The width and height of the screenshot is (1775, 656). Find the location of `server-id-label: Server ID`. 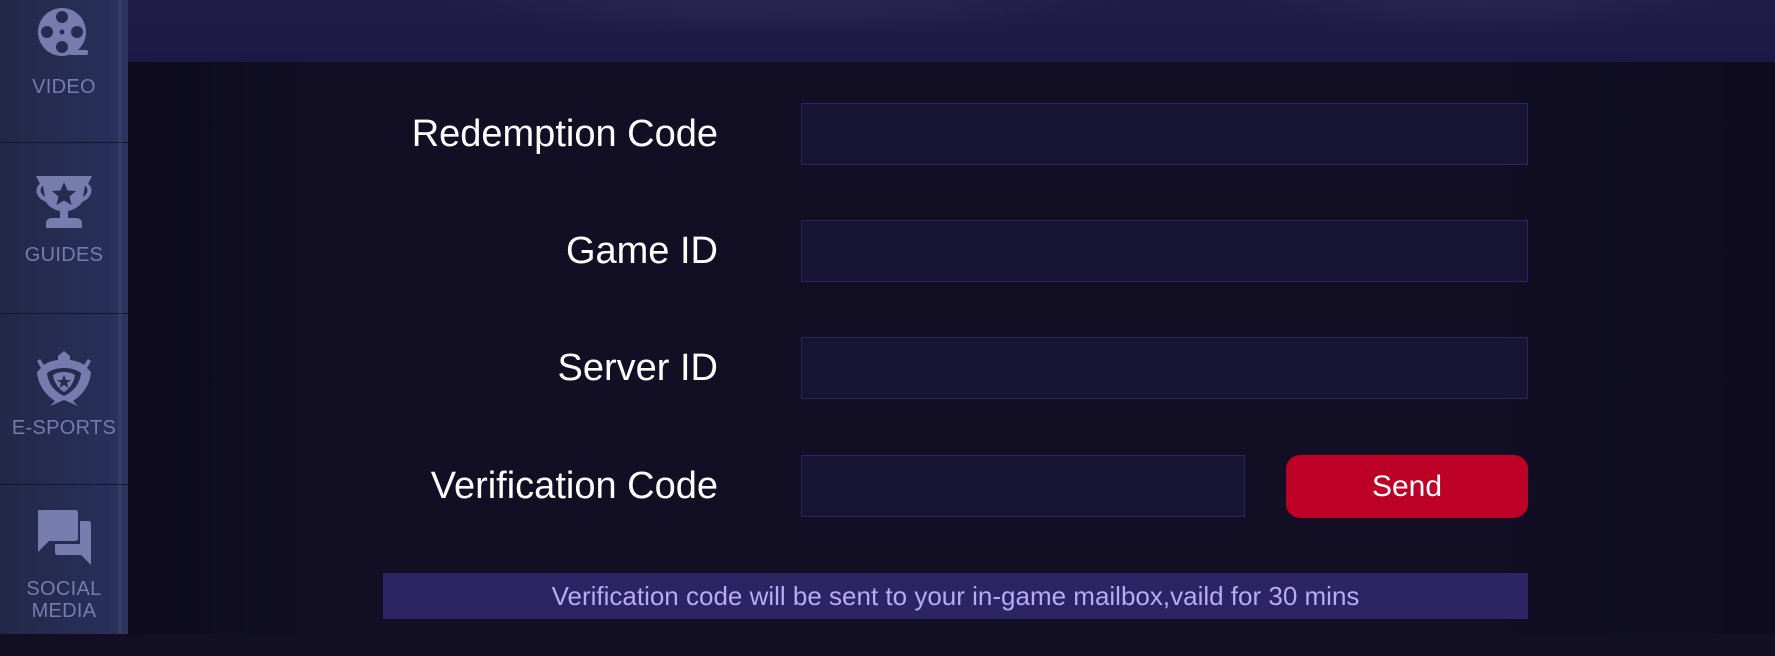

server-id-label: Server ID is located at coordinates (637, 368).